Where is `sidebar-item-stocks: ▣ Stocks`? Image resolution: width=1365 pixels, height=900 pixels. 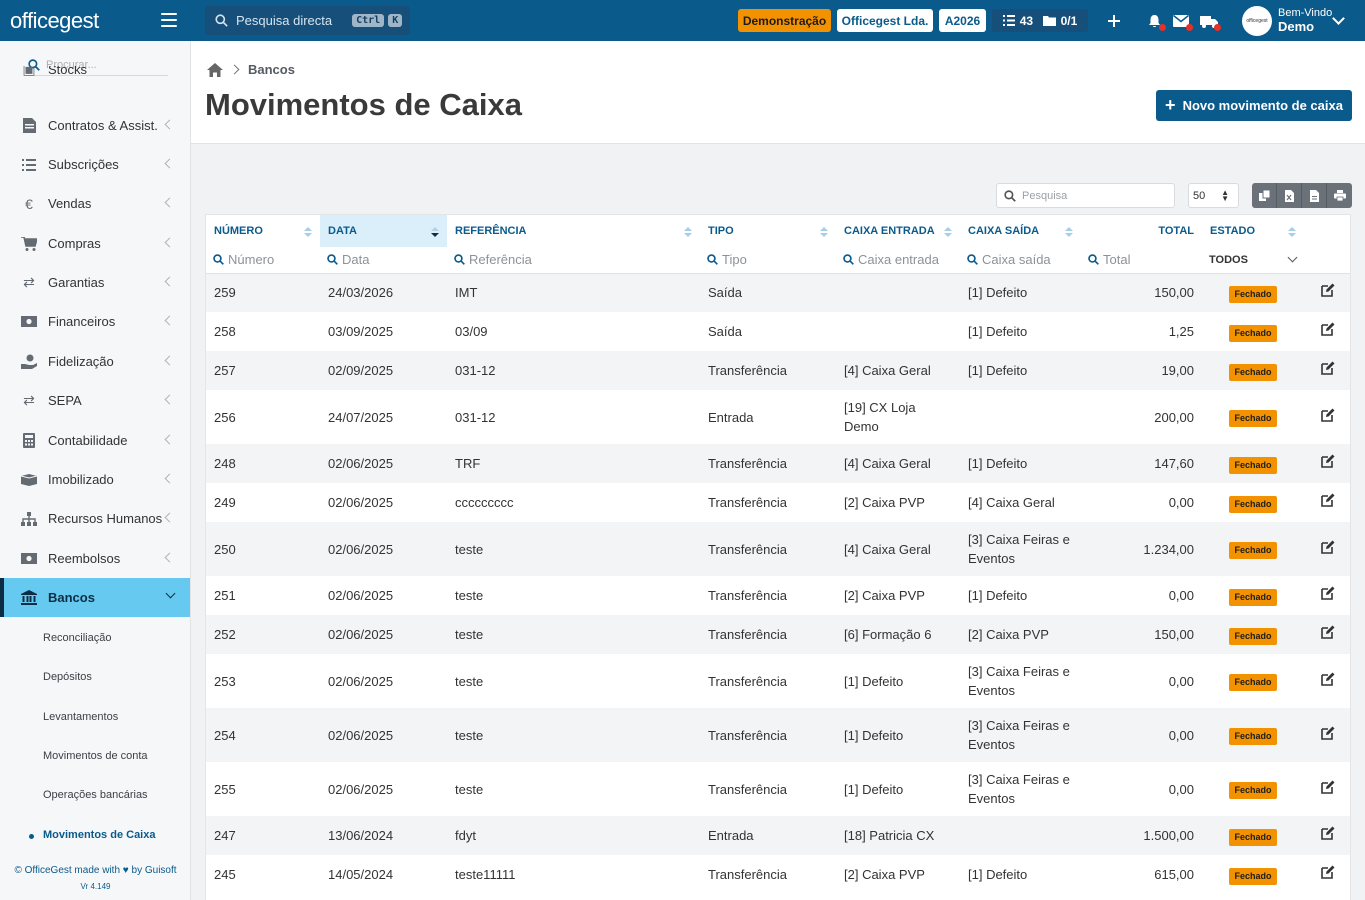
sidebar-item-stocks: ▣ Stocks is located at coordinates (95, 76).